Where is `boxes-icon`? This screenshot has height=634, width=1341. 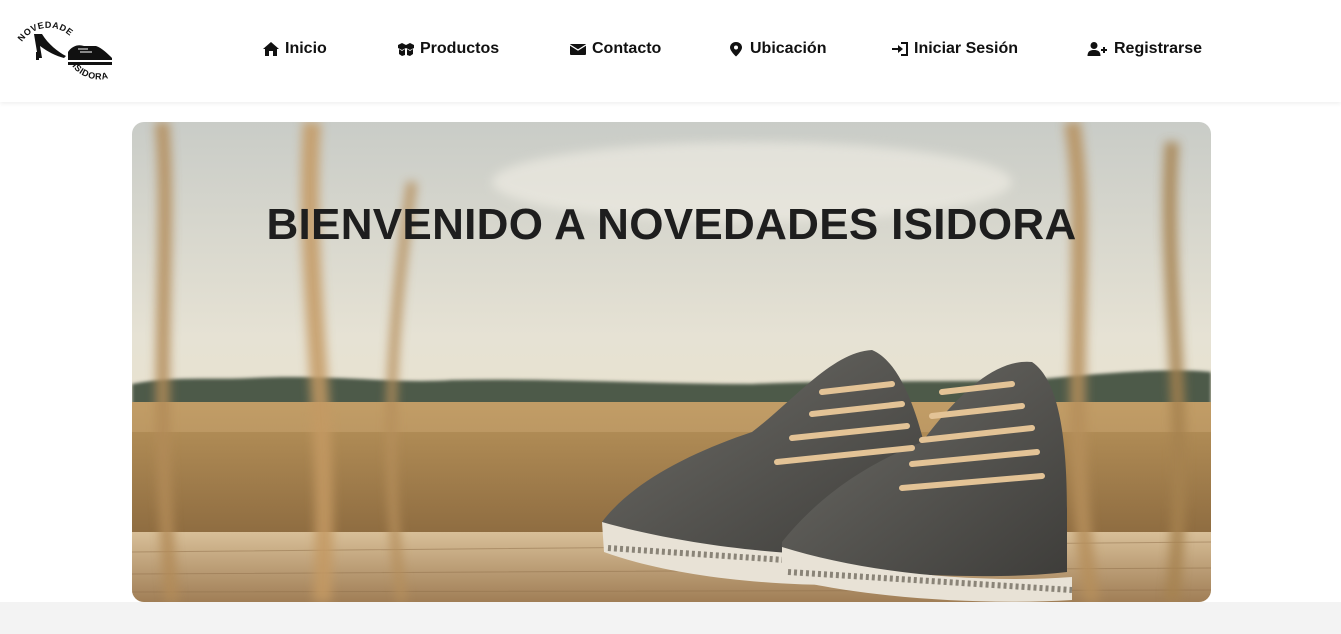
boxes-icon is located at coordinates (406, 49).